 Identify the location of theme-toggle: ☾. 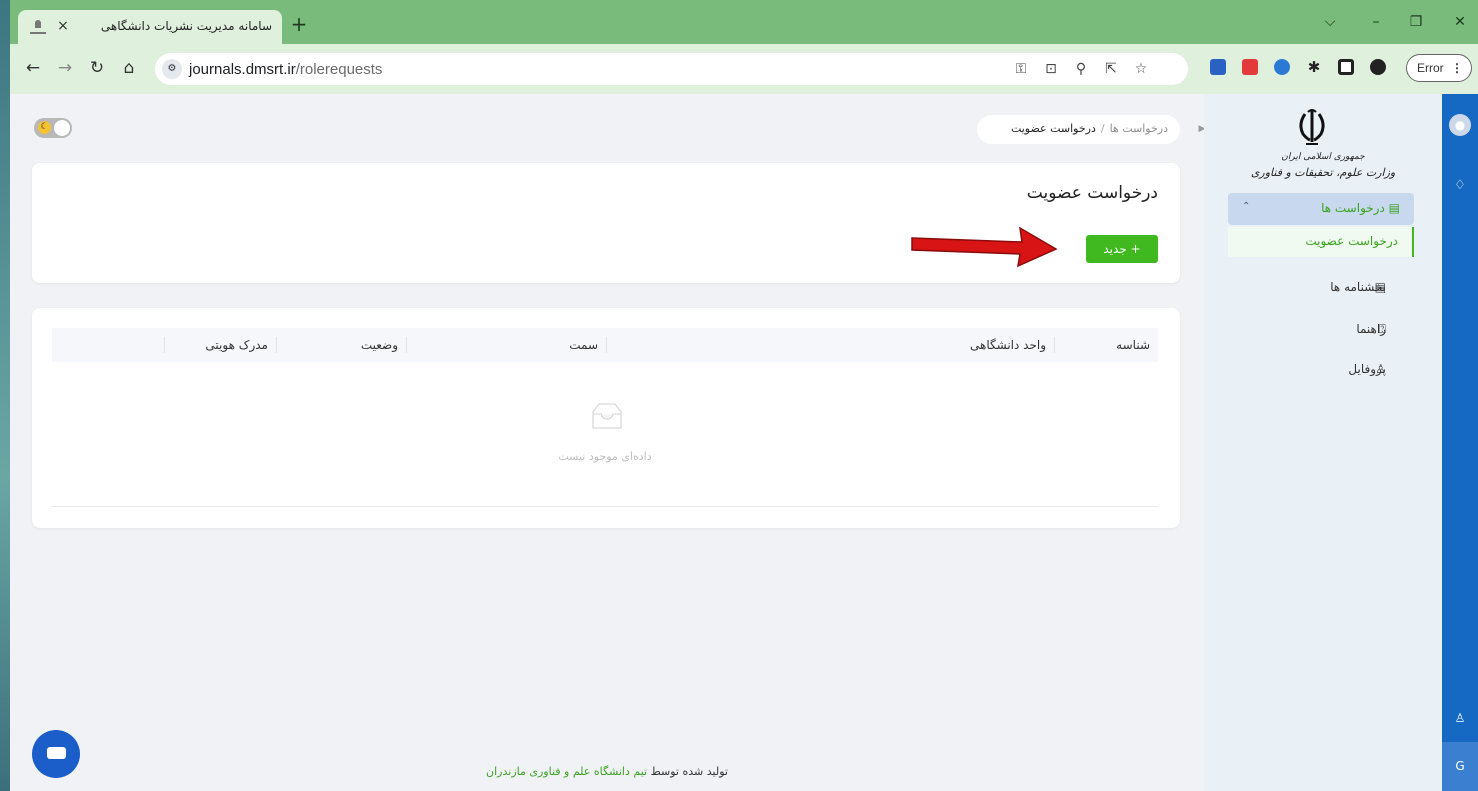
(53, 128).